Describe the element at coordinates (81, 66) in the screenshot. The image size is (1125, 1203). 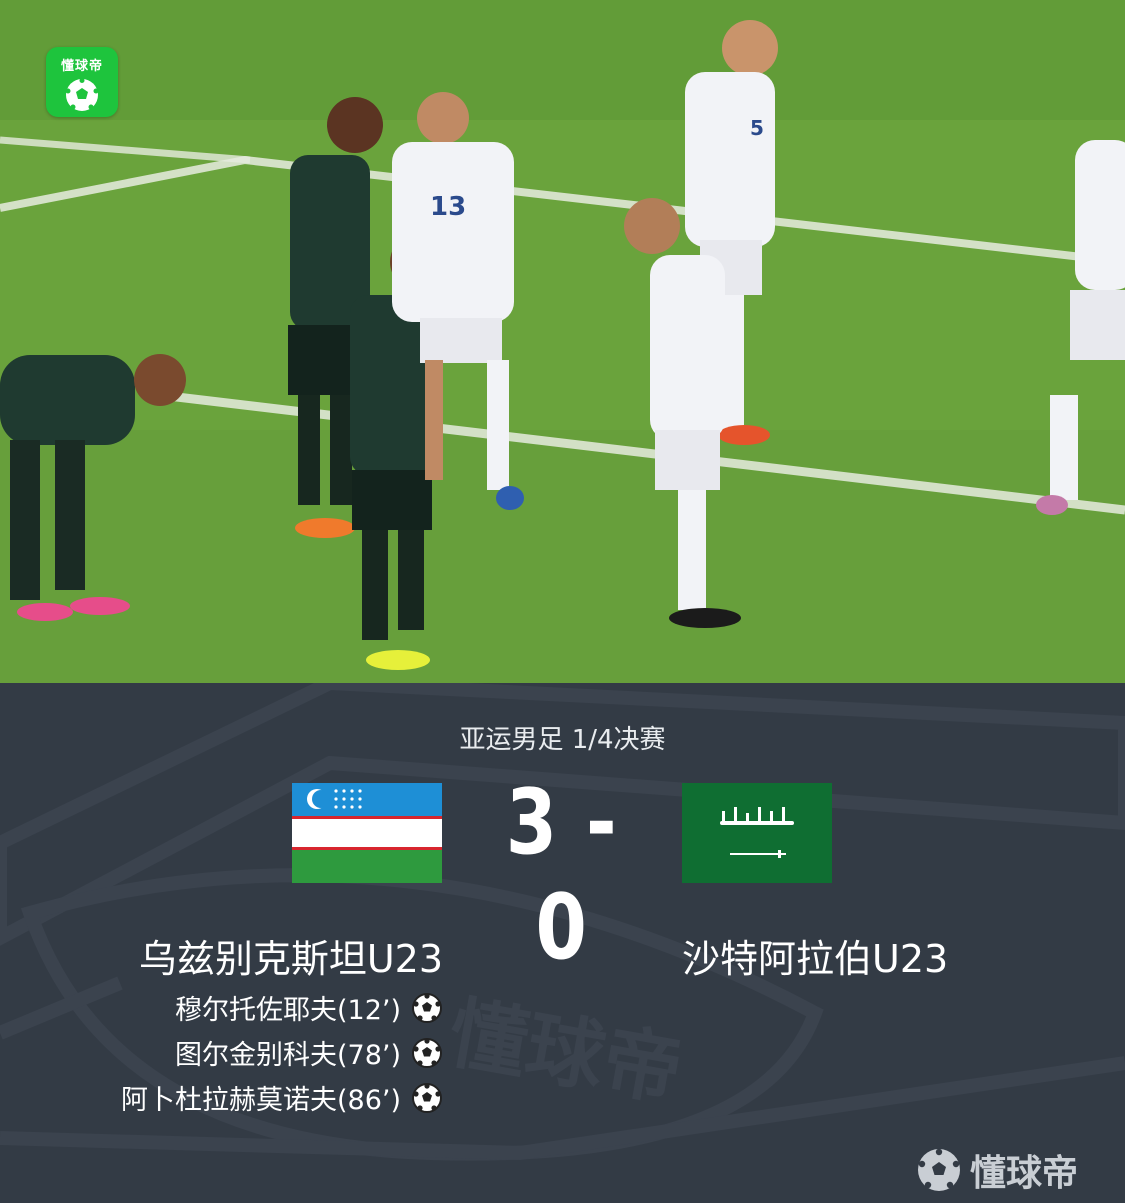
I see `app-logo-text: 懂球帝` at that location.